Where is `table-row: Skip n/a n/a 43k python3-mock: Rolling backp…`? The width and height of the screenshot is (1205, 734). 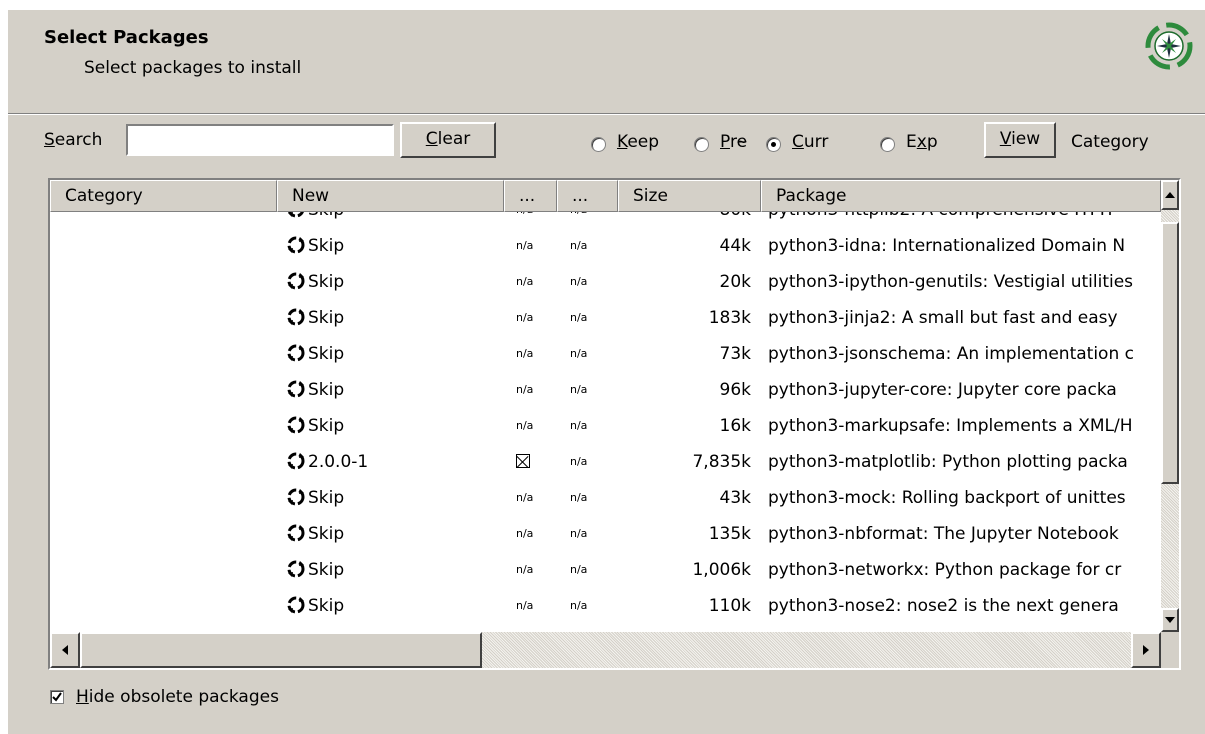 table-row: Skip n/a n/a 43k python3-mock: Rolling backp… is located at coordinates (605, 498).